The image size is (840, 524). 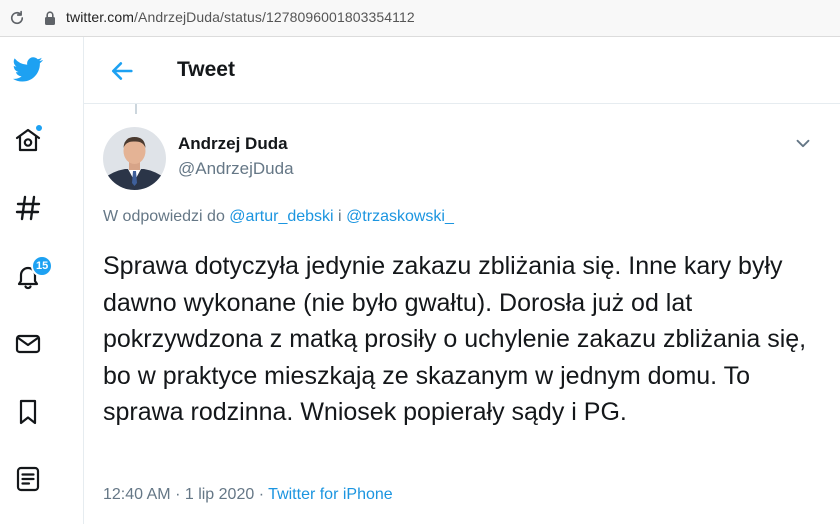 I want to click on author-handle: @AndrzejDuda, so click(x=236, y=169).